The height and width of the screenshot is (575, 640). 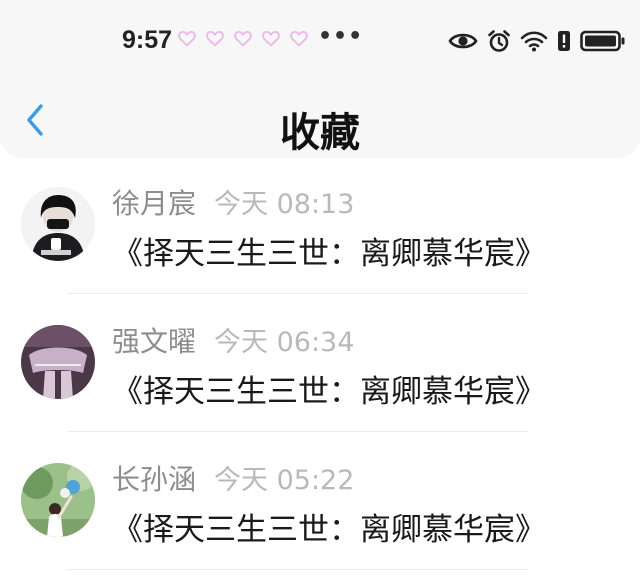 I want to click on timestamp: 今天 05:22, so click(x=284, y=480).